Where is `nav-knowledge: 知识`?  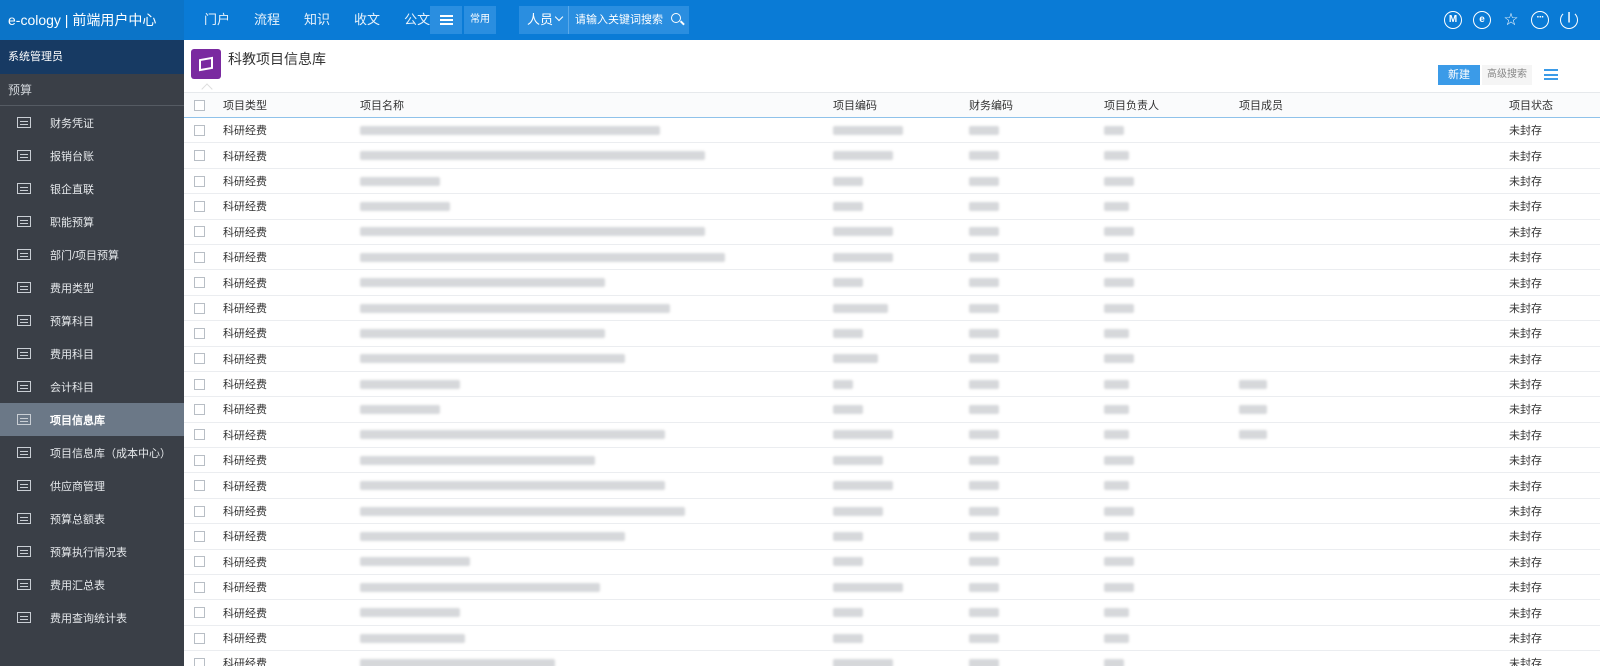
nav-knowledge: 知识 is located at coordinates (317, 20).